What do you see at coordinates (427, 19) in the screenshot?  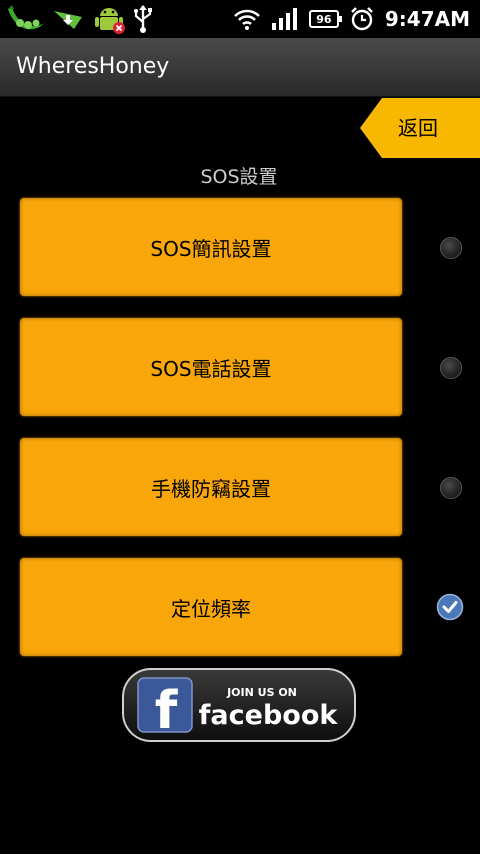 I see `status-time: 9:47AM` at bounding box center [427, 19].